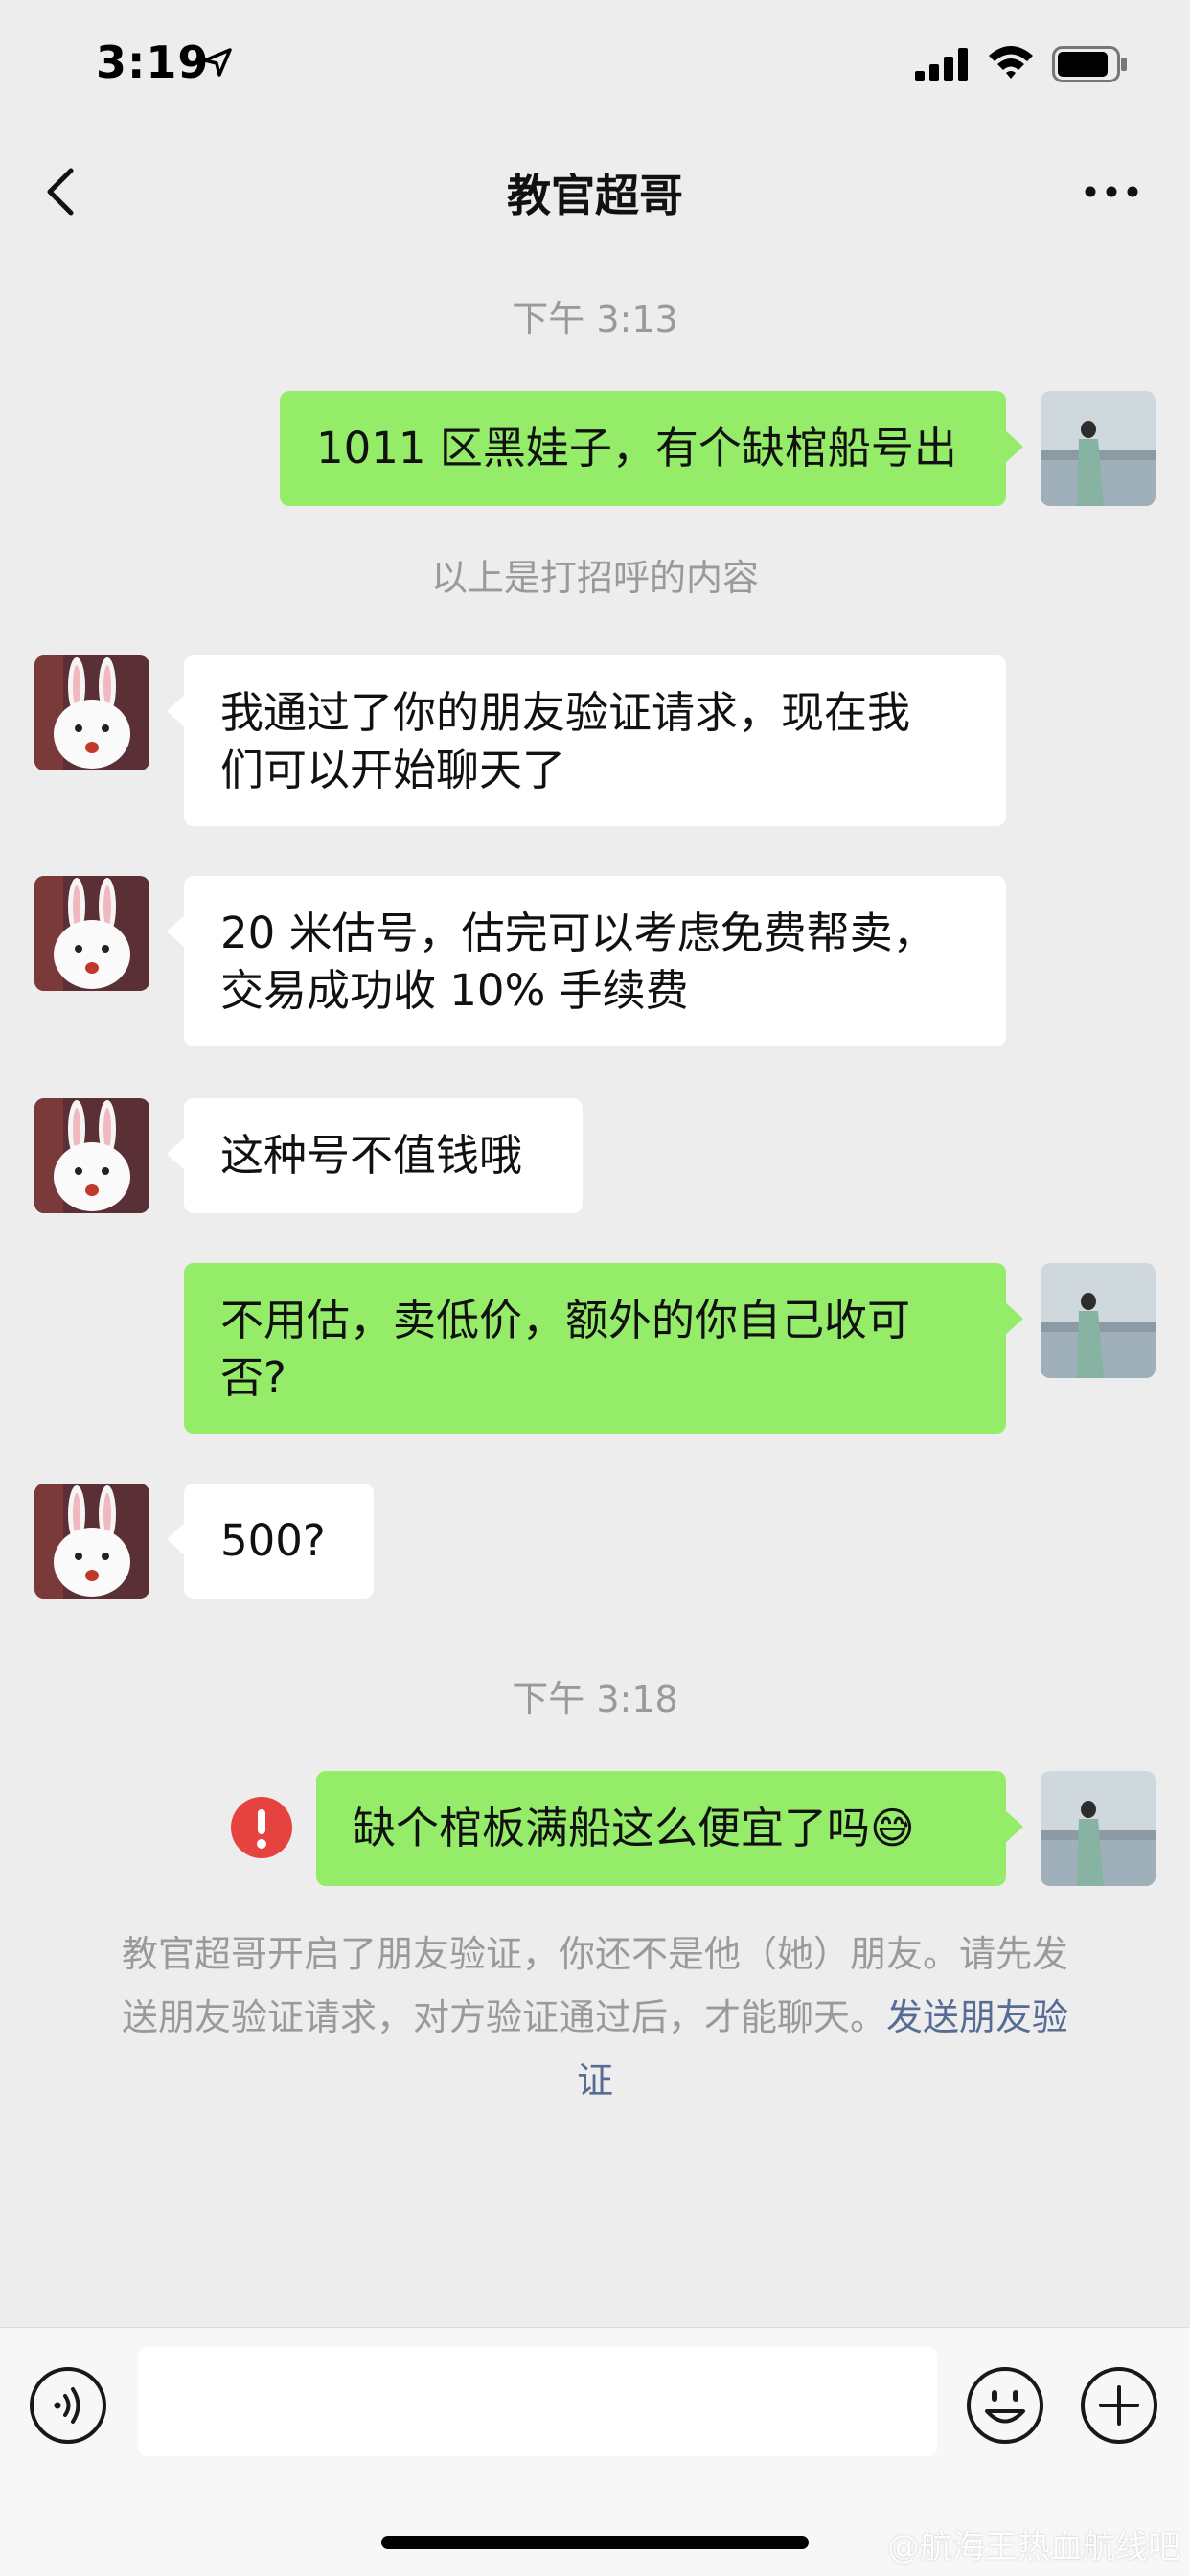  Describe the element at coordinates (1119, 2405) in the screenshot. I see `plus-icon` at that location.